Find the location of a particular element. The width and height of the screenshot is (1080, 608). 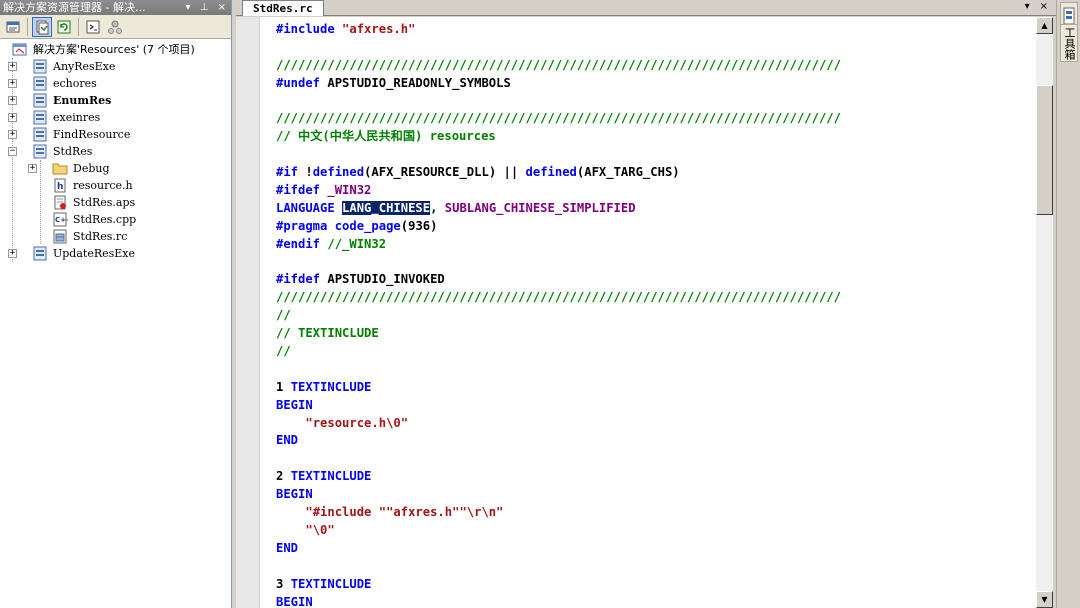

toolbar-separator is located at coordinates (78, 26).